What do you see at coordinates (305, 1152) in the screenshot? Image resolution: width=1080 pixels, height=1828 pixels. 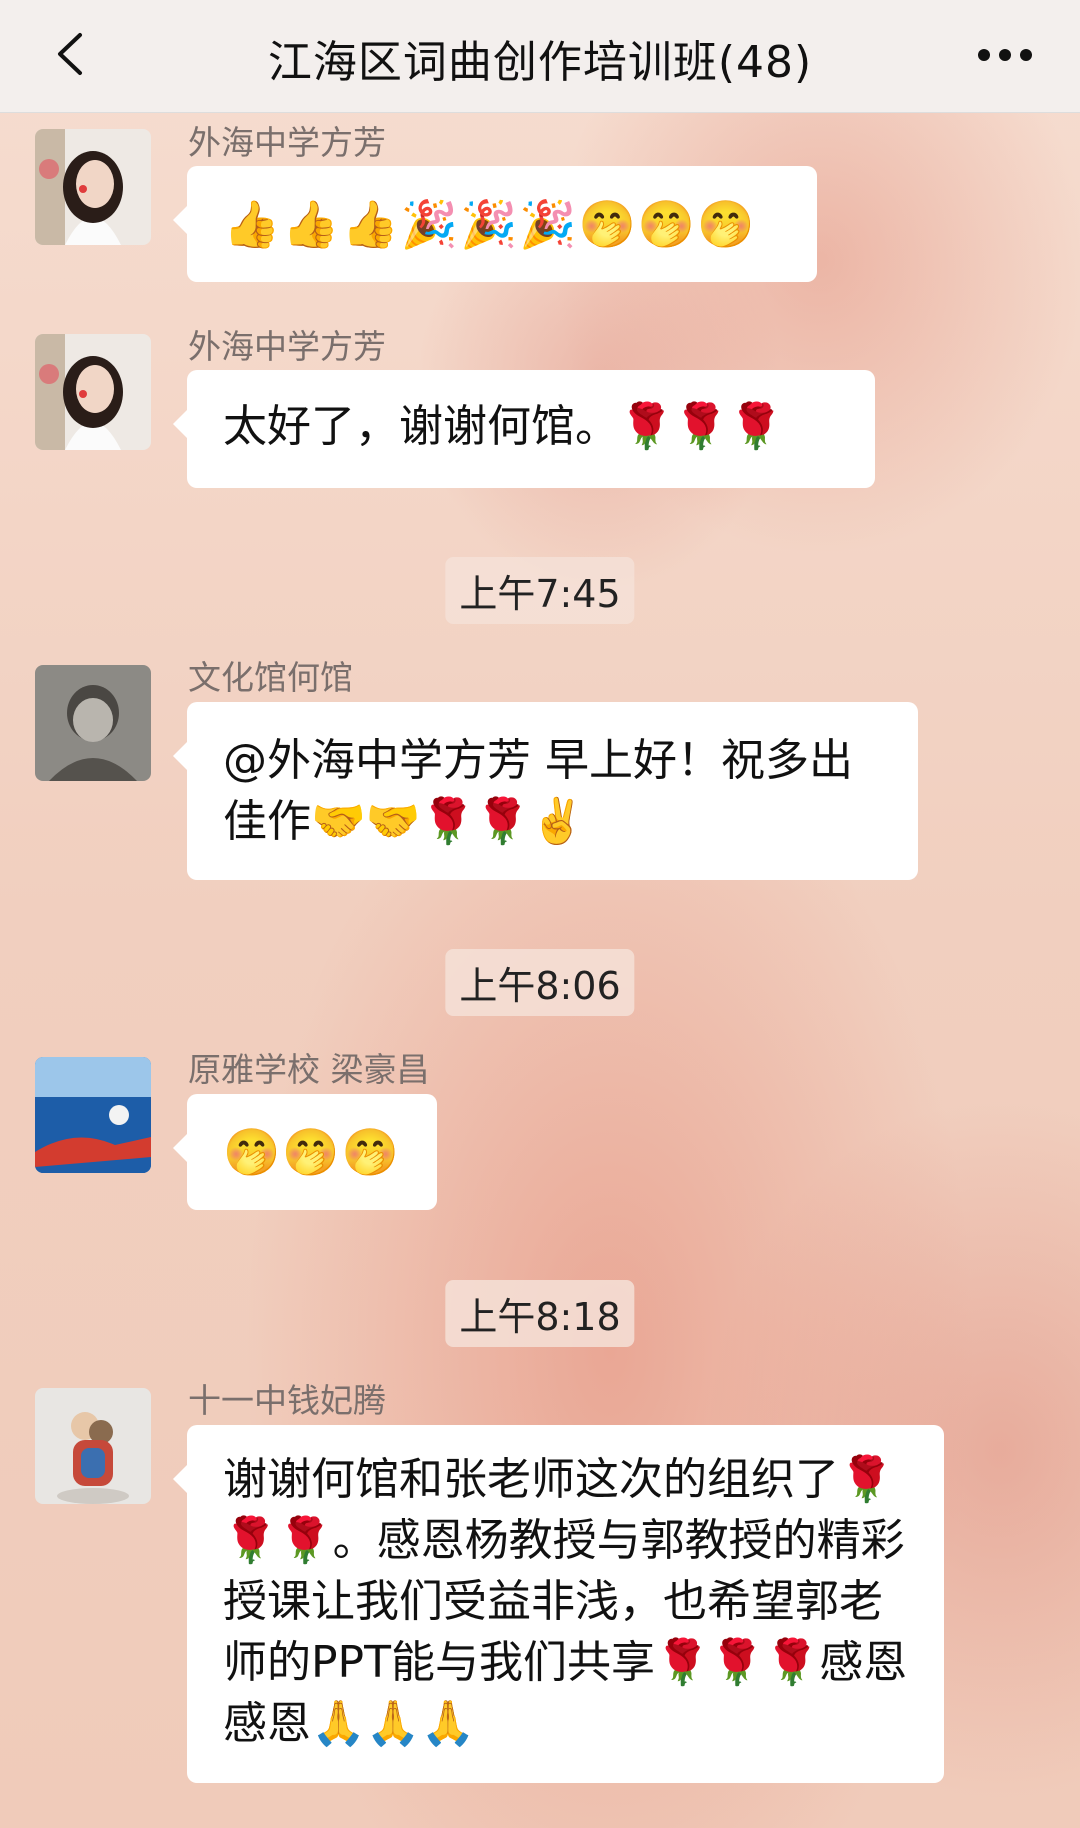 I see `message-bubble: 🤭🤭🤭` at bounding box center [305, 1152].